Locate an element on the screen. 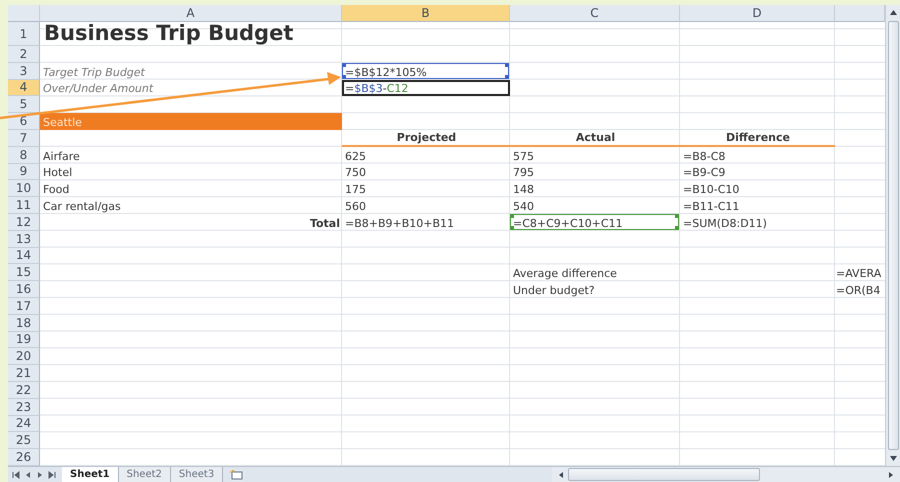 This screenshot has height=482, width=900. column-header: D is located at coordinates (757, 13).